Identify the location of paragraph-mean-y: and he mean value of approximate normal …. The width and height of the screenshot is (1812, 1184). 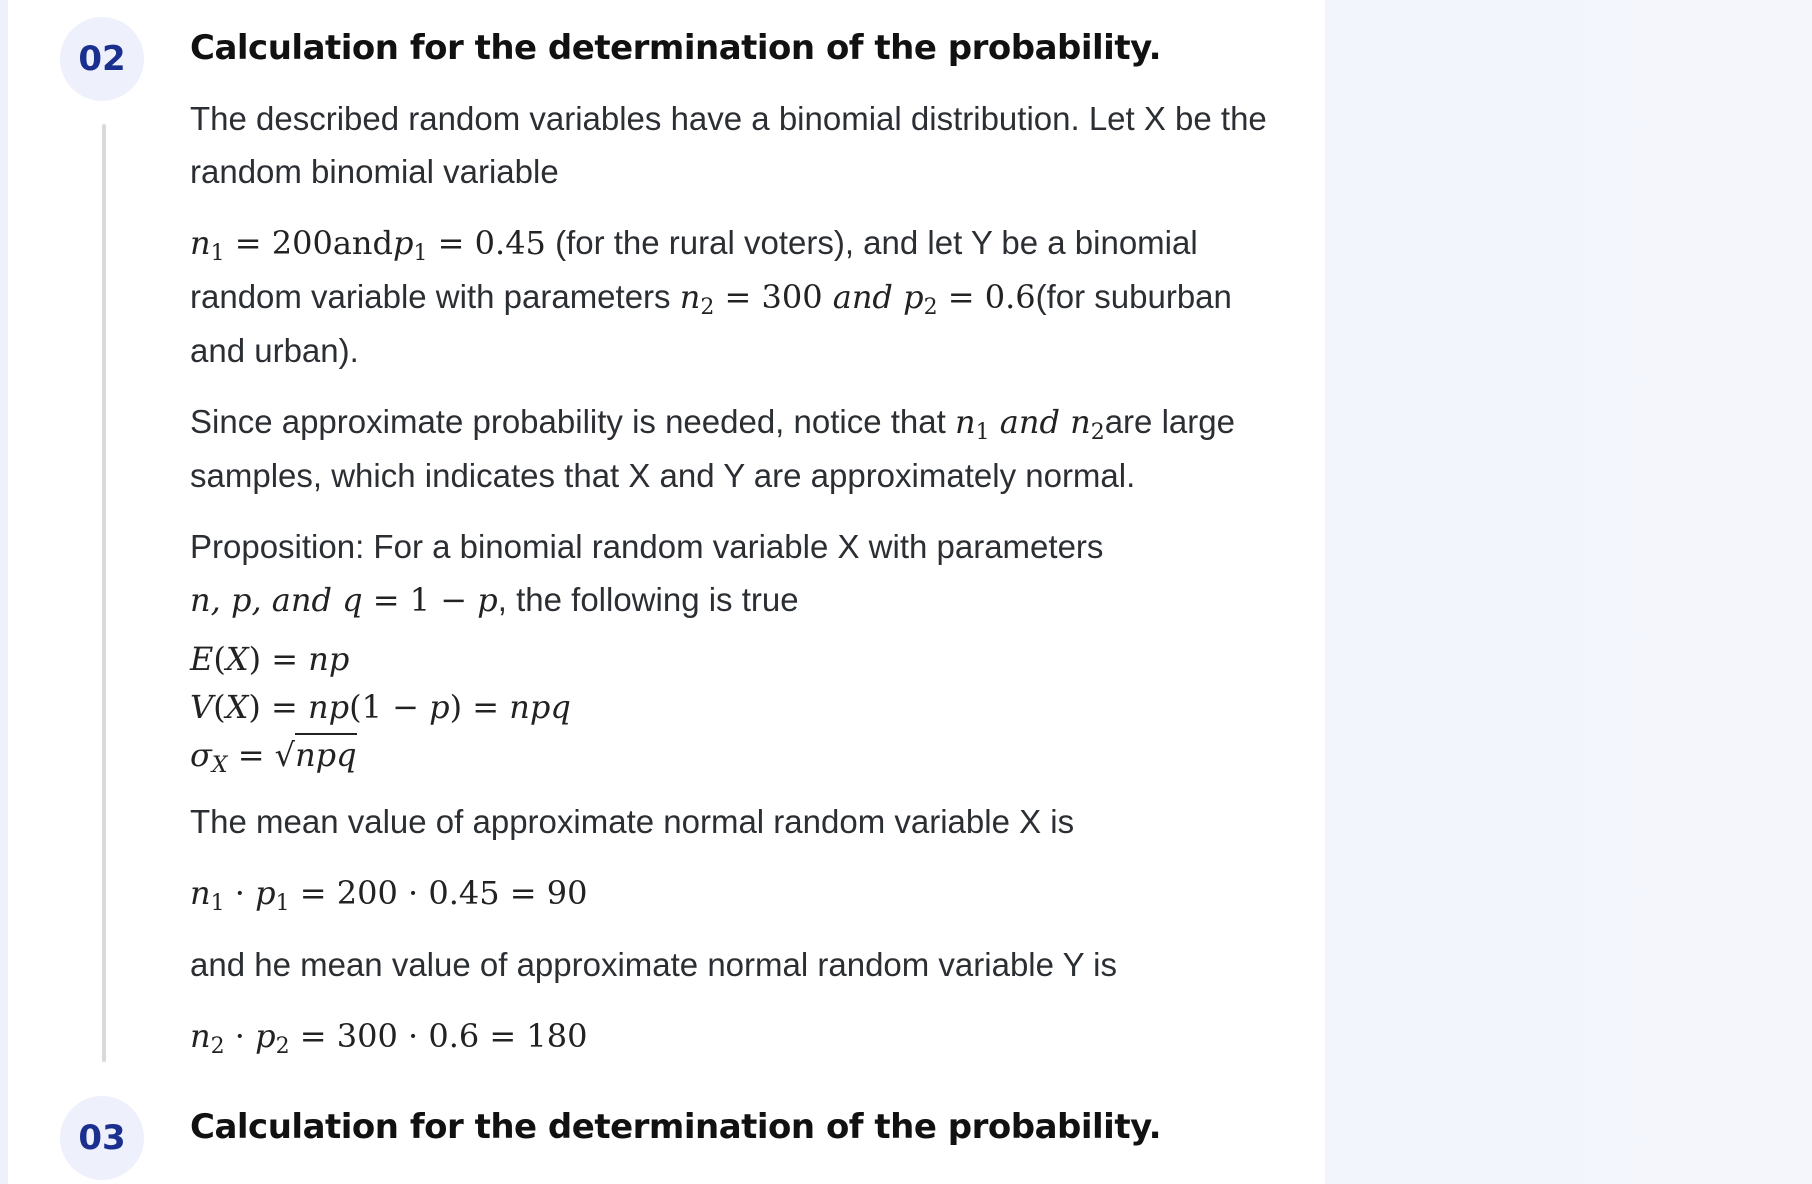
(653, 964).